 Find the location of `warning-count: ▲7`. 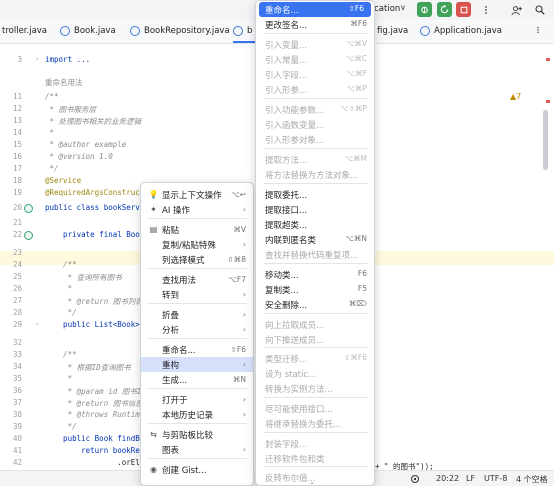

warning-count: ▲7 is located at coordinates (515, 96).